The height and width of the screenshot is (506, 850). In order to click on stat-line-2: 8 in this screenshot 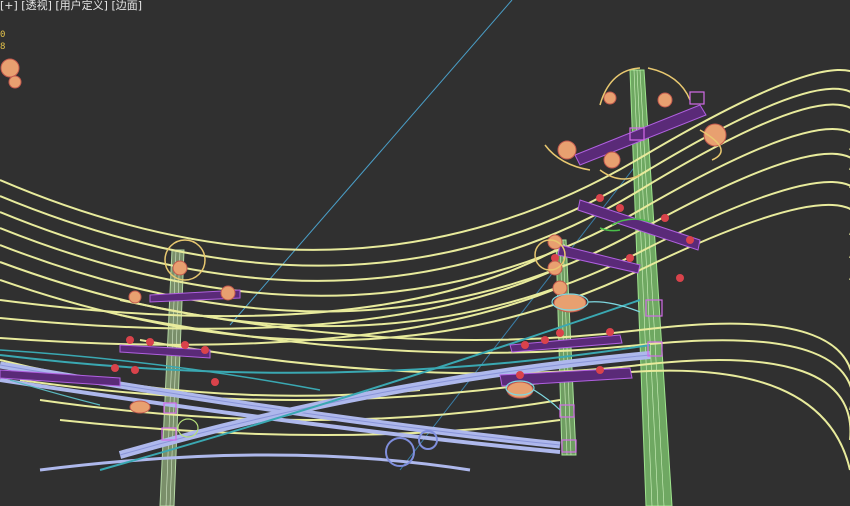, I will do `click(3, 47)`.